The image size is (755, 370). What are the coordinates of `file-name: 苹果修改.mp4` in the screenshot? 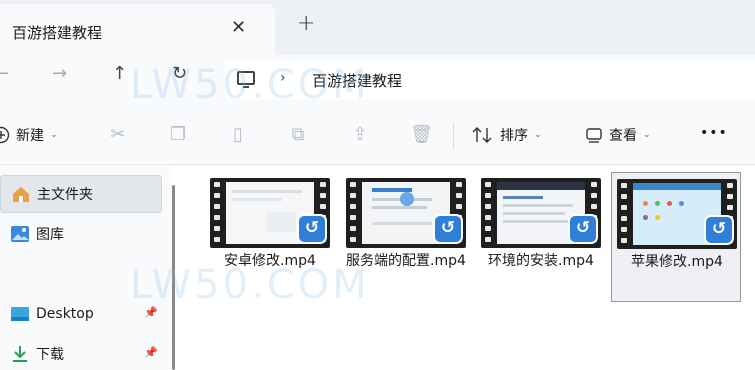 It's located at (677, 262).